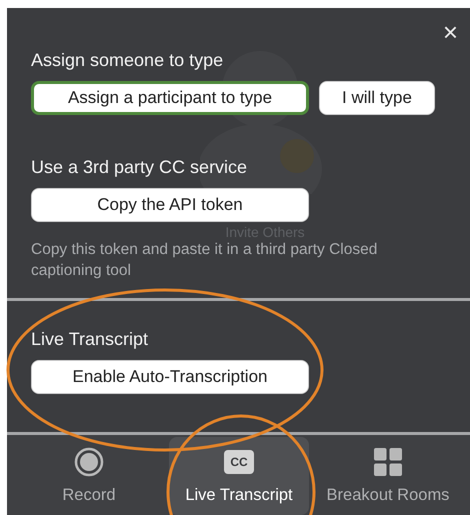 Image resolution: width=470 pixels, height=515 pixels. Describe the element at coordinates (450, 32) in the screenshot. I see `close-button: ×` at that location.